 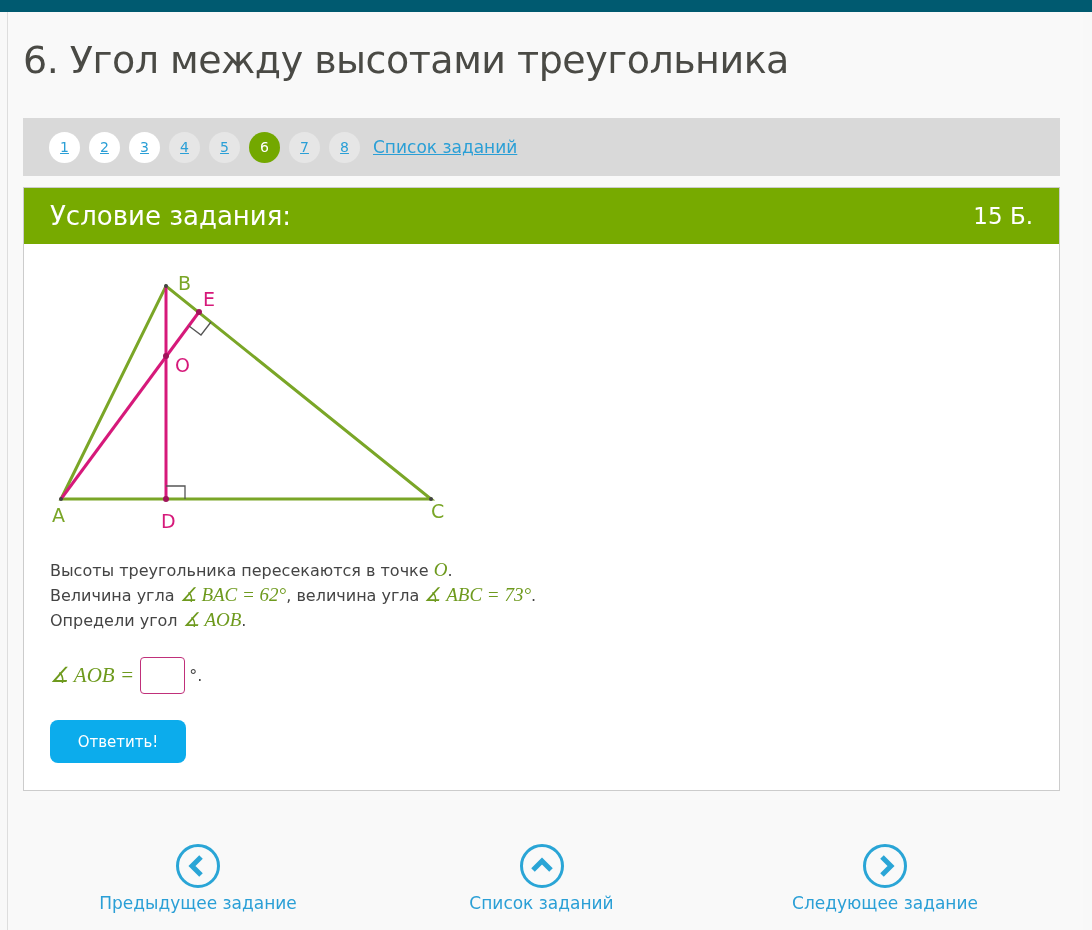 What do you see at coordinates (406, 60) in the screenshot?
I see `page-title: 6. Угол между высотами треугольника` at bounding box center [406, 60].